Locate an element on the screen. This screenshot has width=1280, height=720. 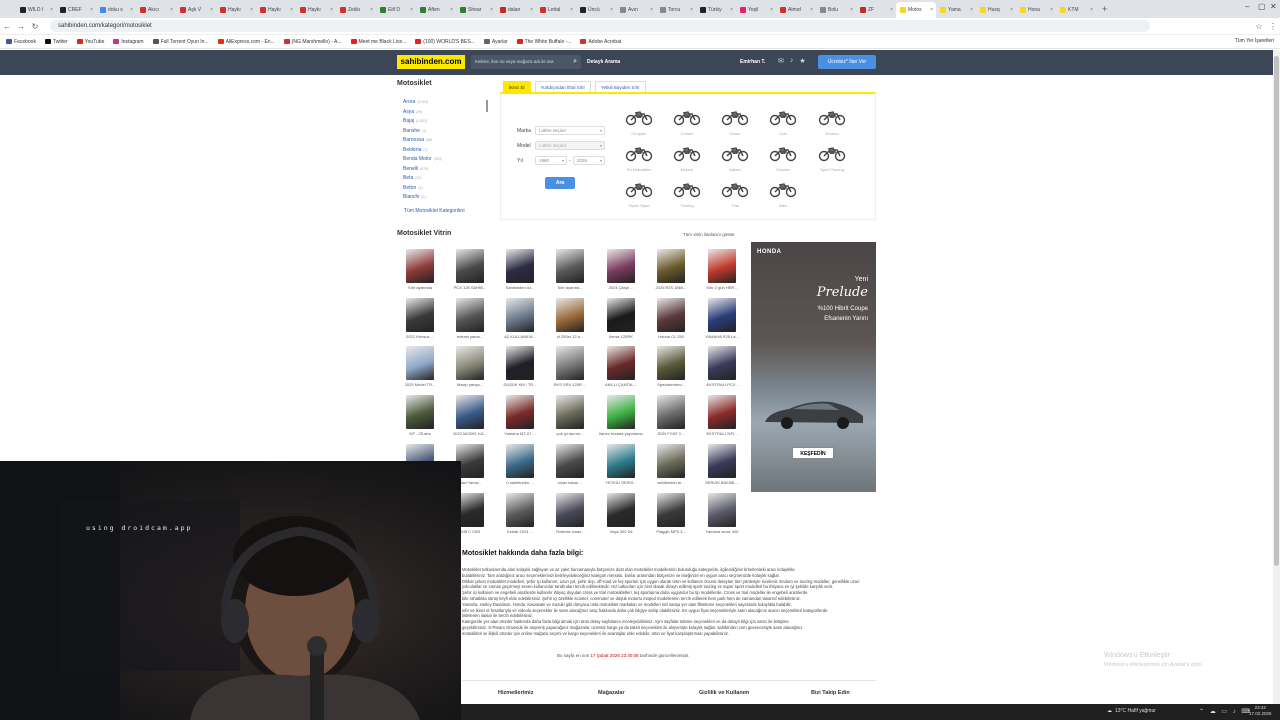
category-item: Arora (3.004) is located at coordinates (445, 103).